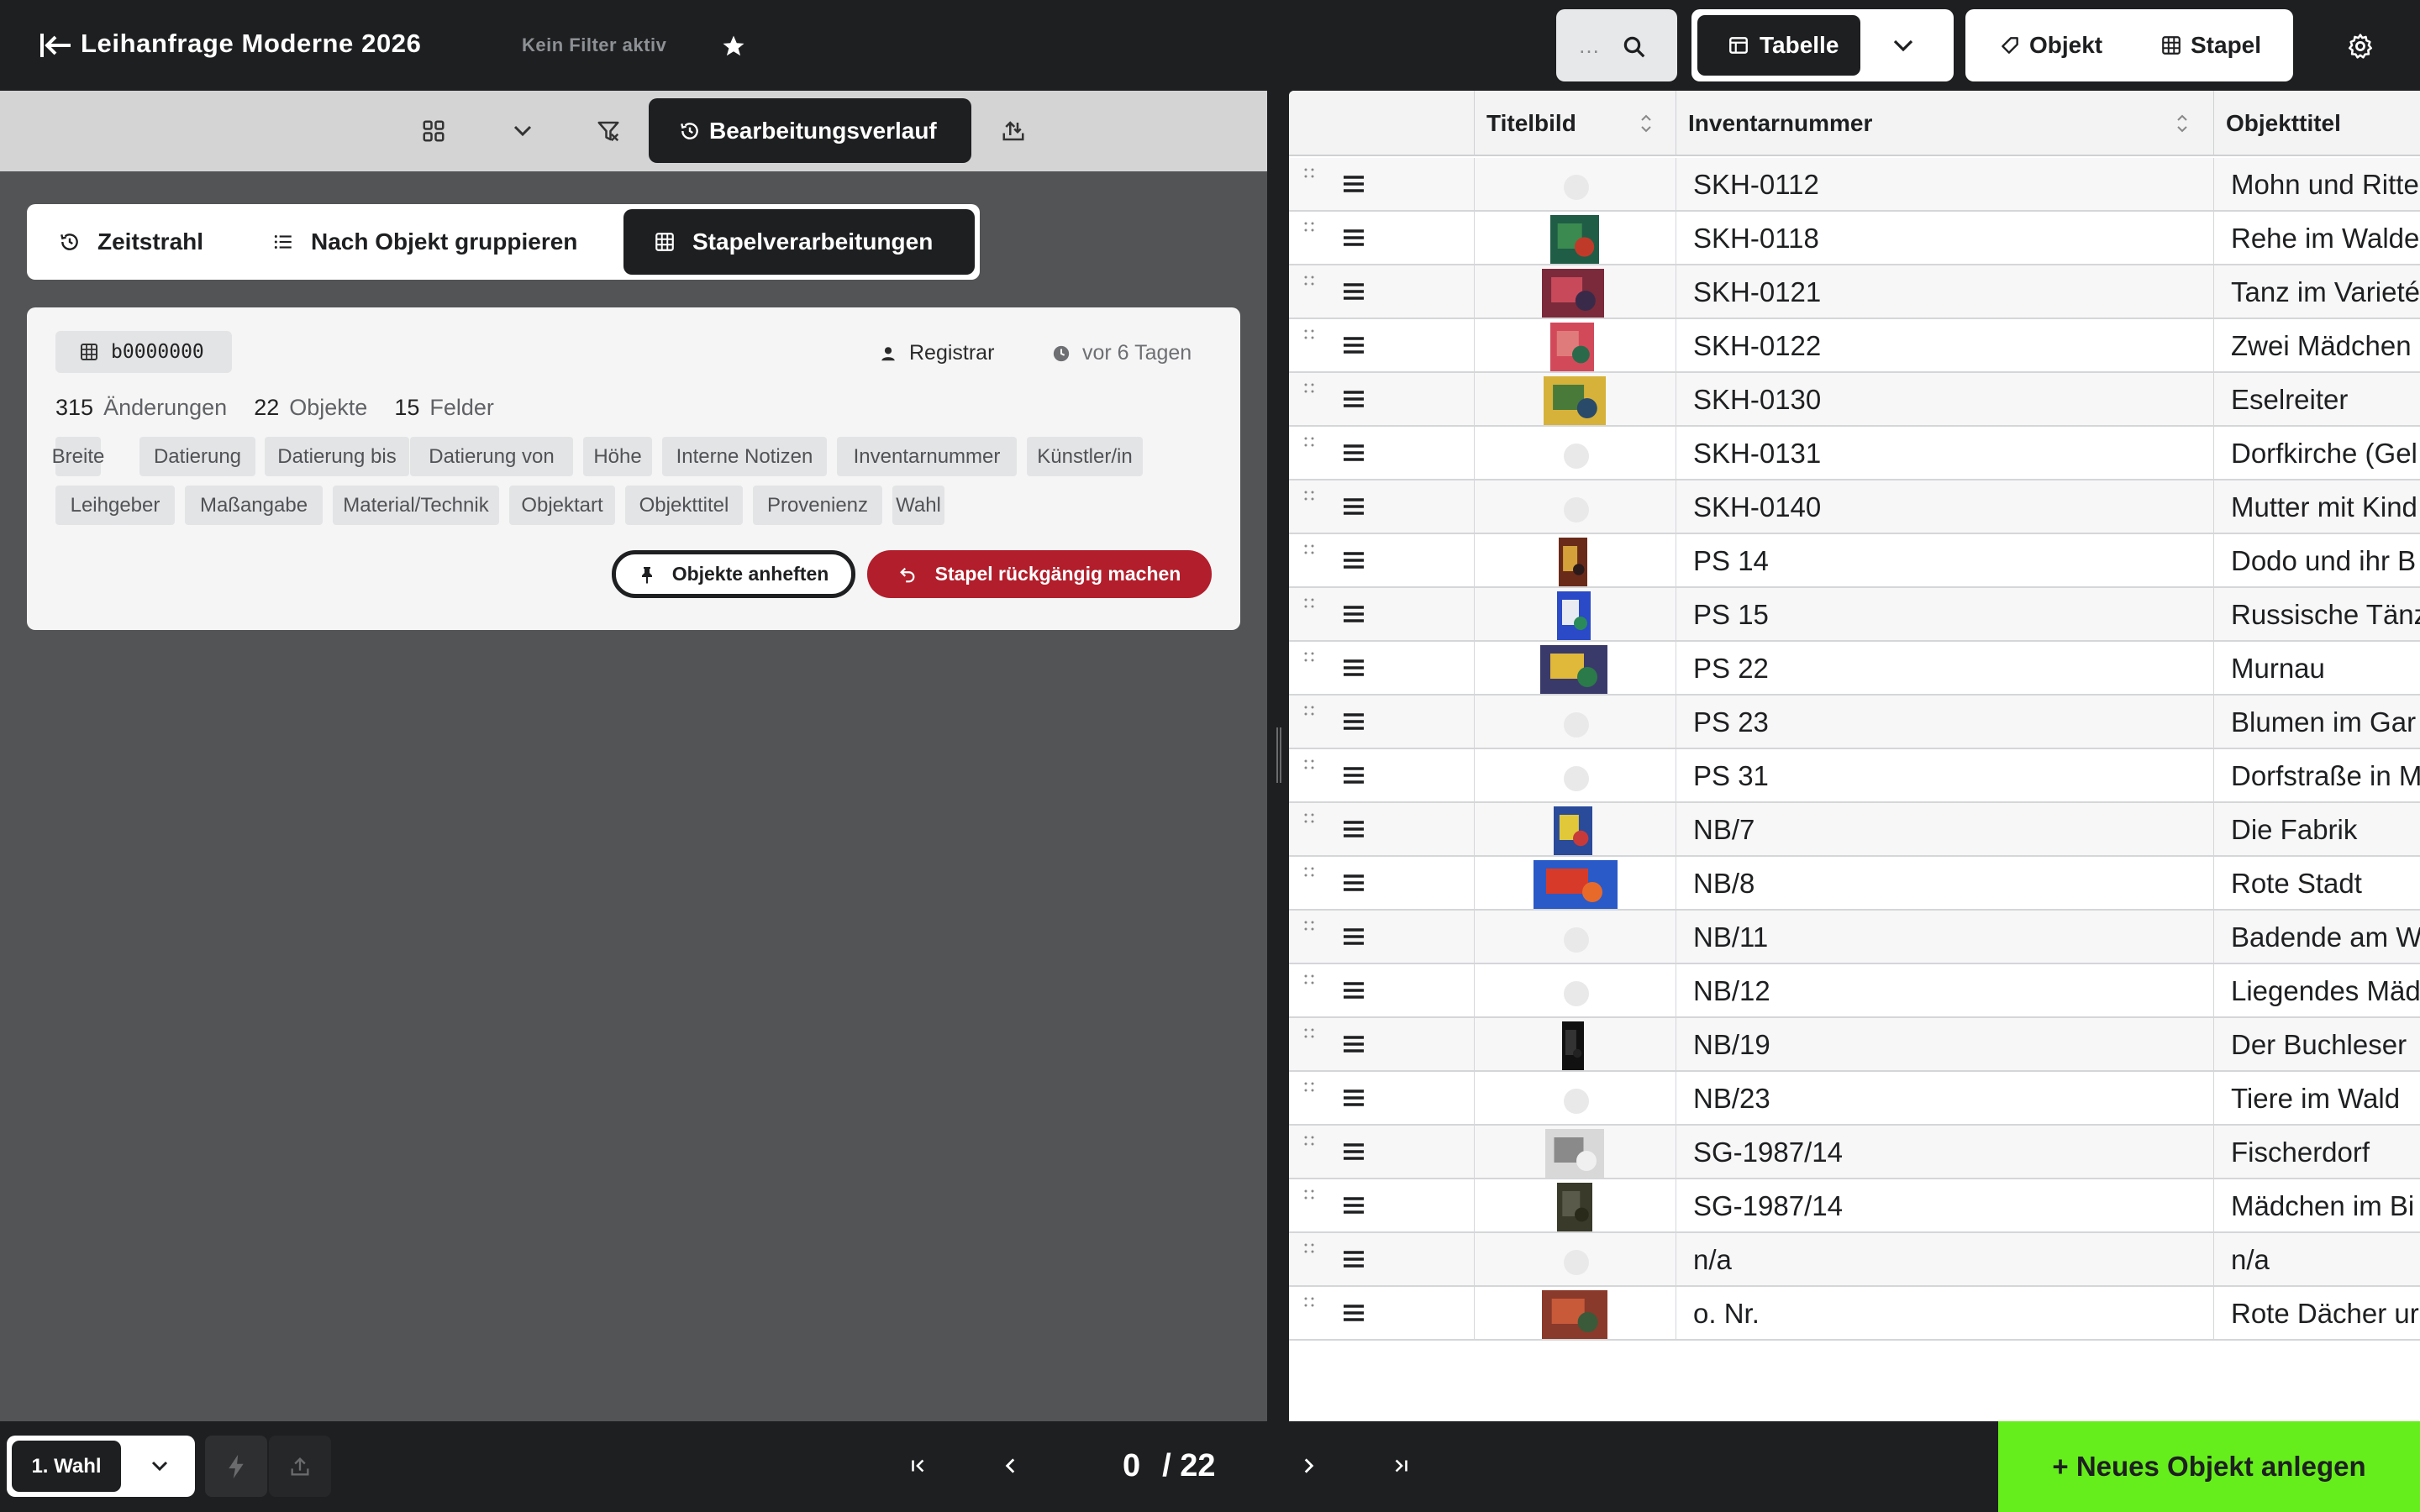 The image size is (2420, 1512). Describe the element at coordinates (1944, 1260) in the screenshot. I see `inventory-number-cell: n/a` at that location.